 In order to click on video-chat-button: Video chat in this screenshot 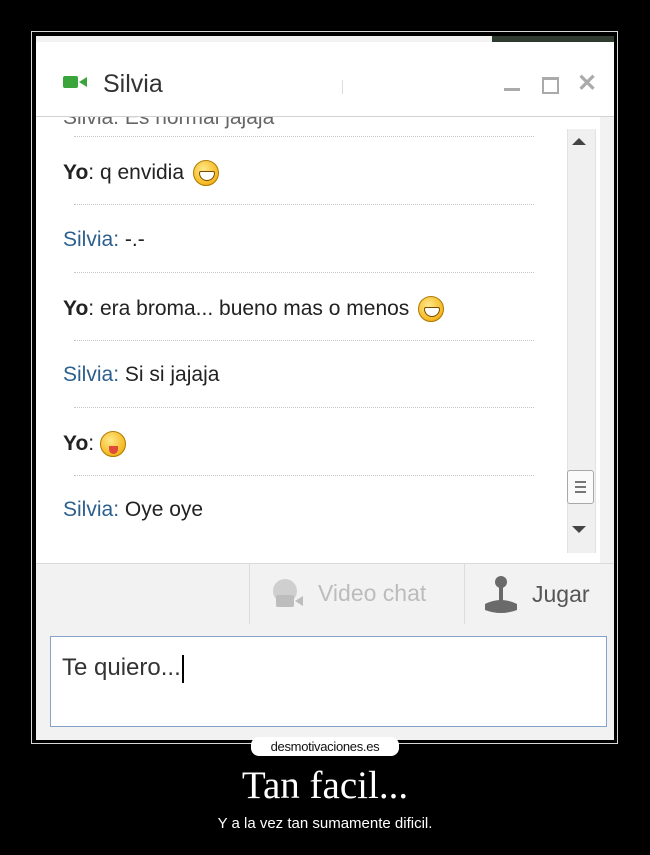, I will do `click(357, 594)`.